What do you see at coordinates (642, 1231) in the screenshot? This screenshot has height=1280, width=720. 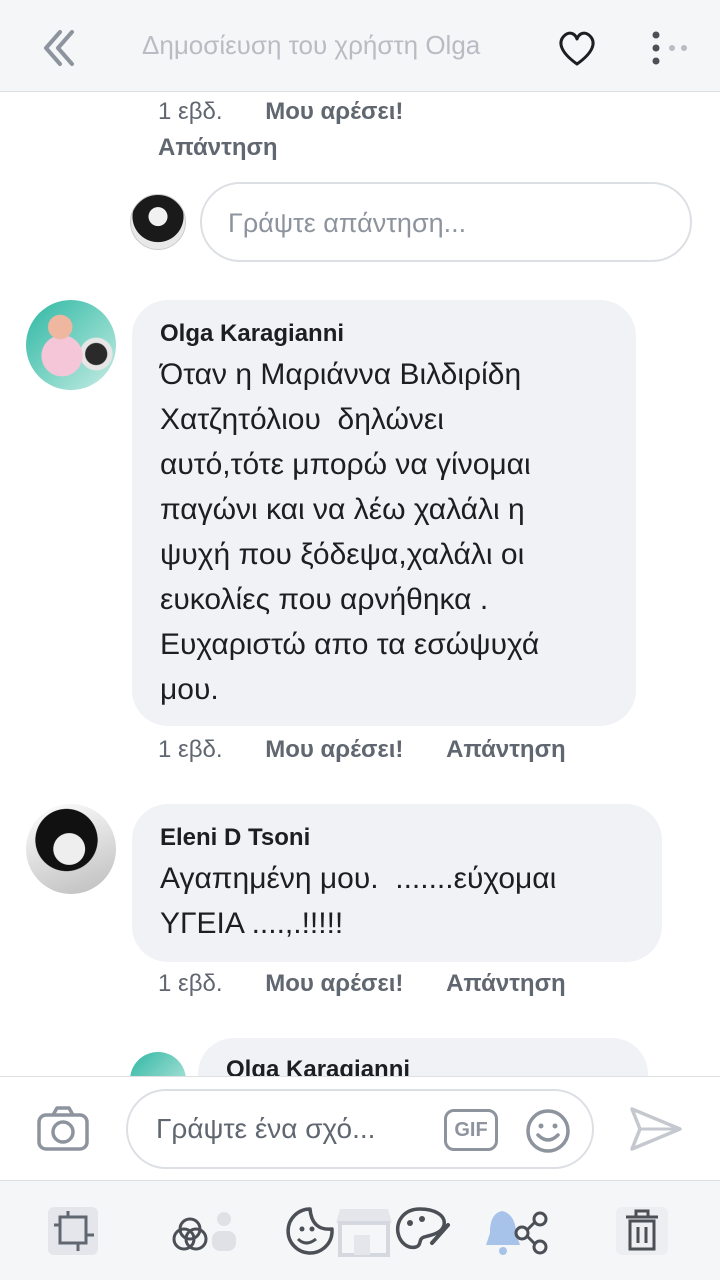 I see `delete-icon` at bounding box center [642, 1231].